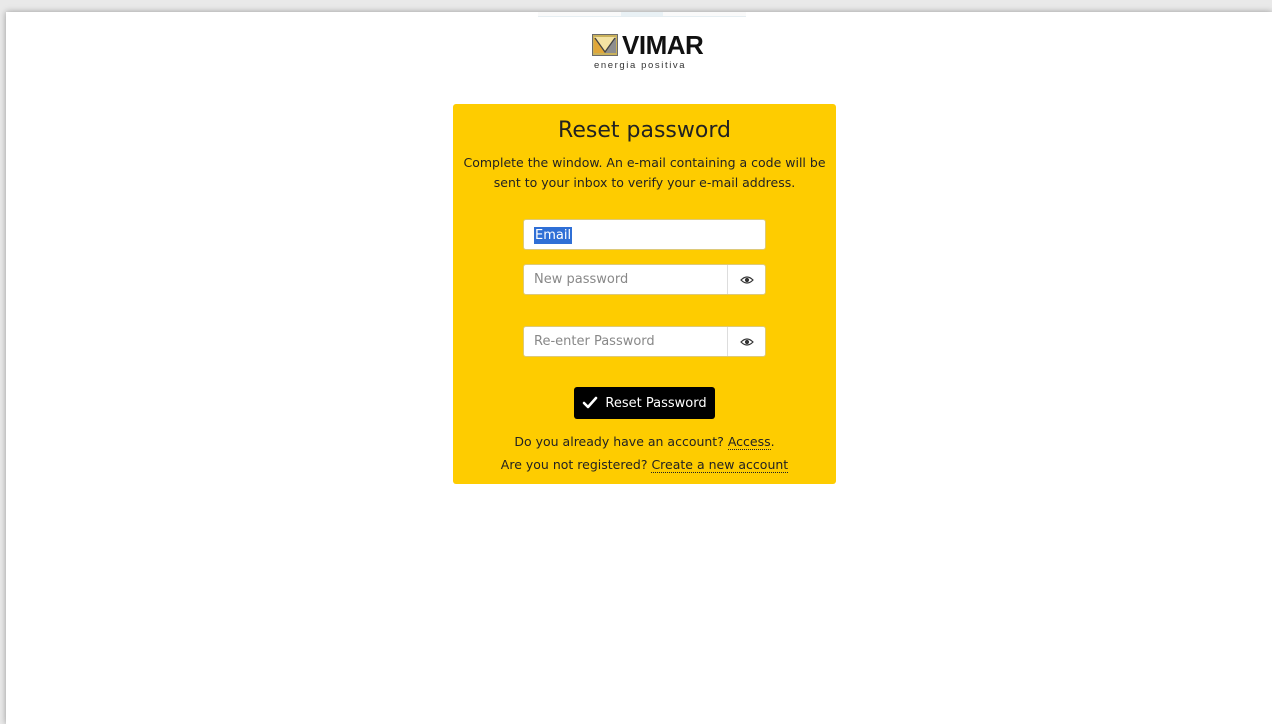  What do you see at coordinates (720, 465) in the screenshot?
I see `create-account-link: Create a new account` at bounding box center [720, 465].